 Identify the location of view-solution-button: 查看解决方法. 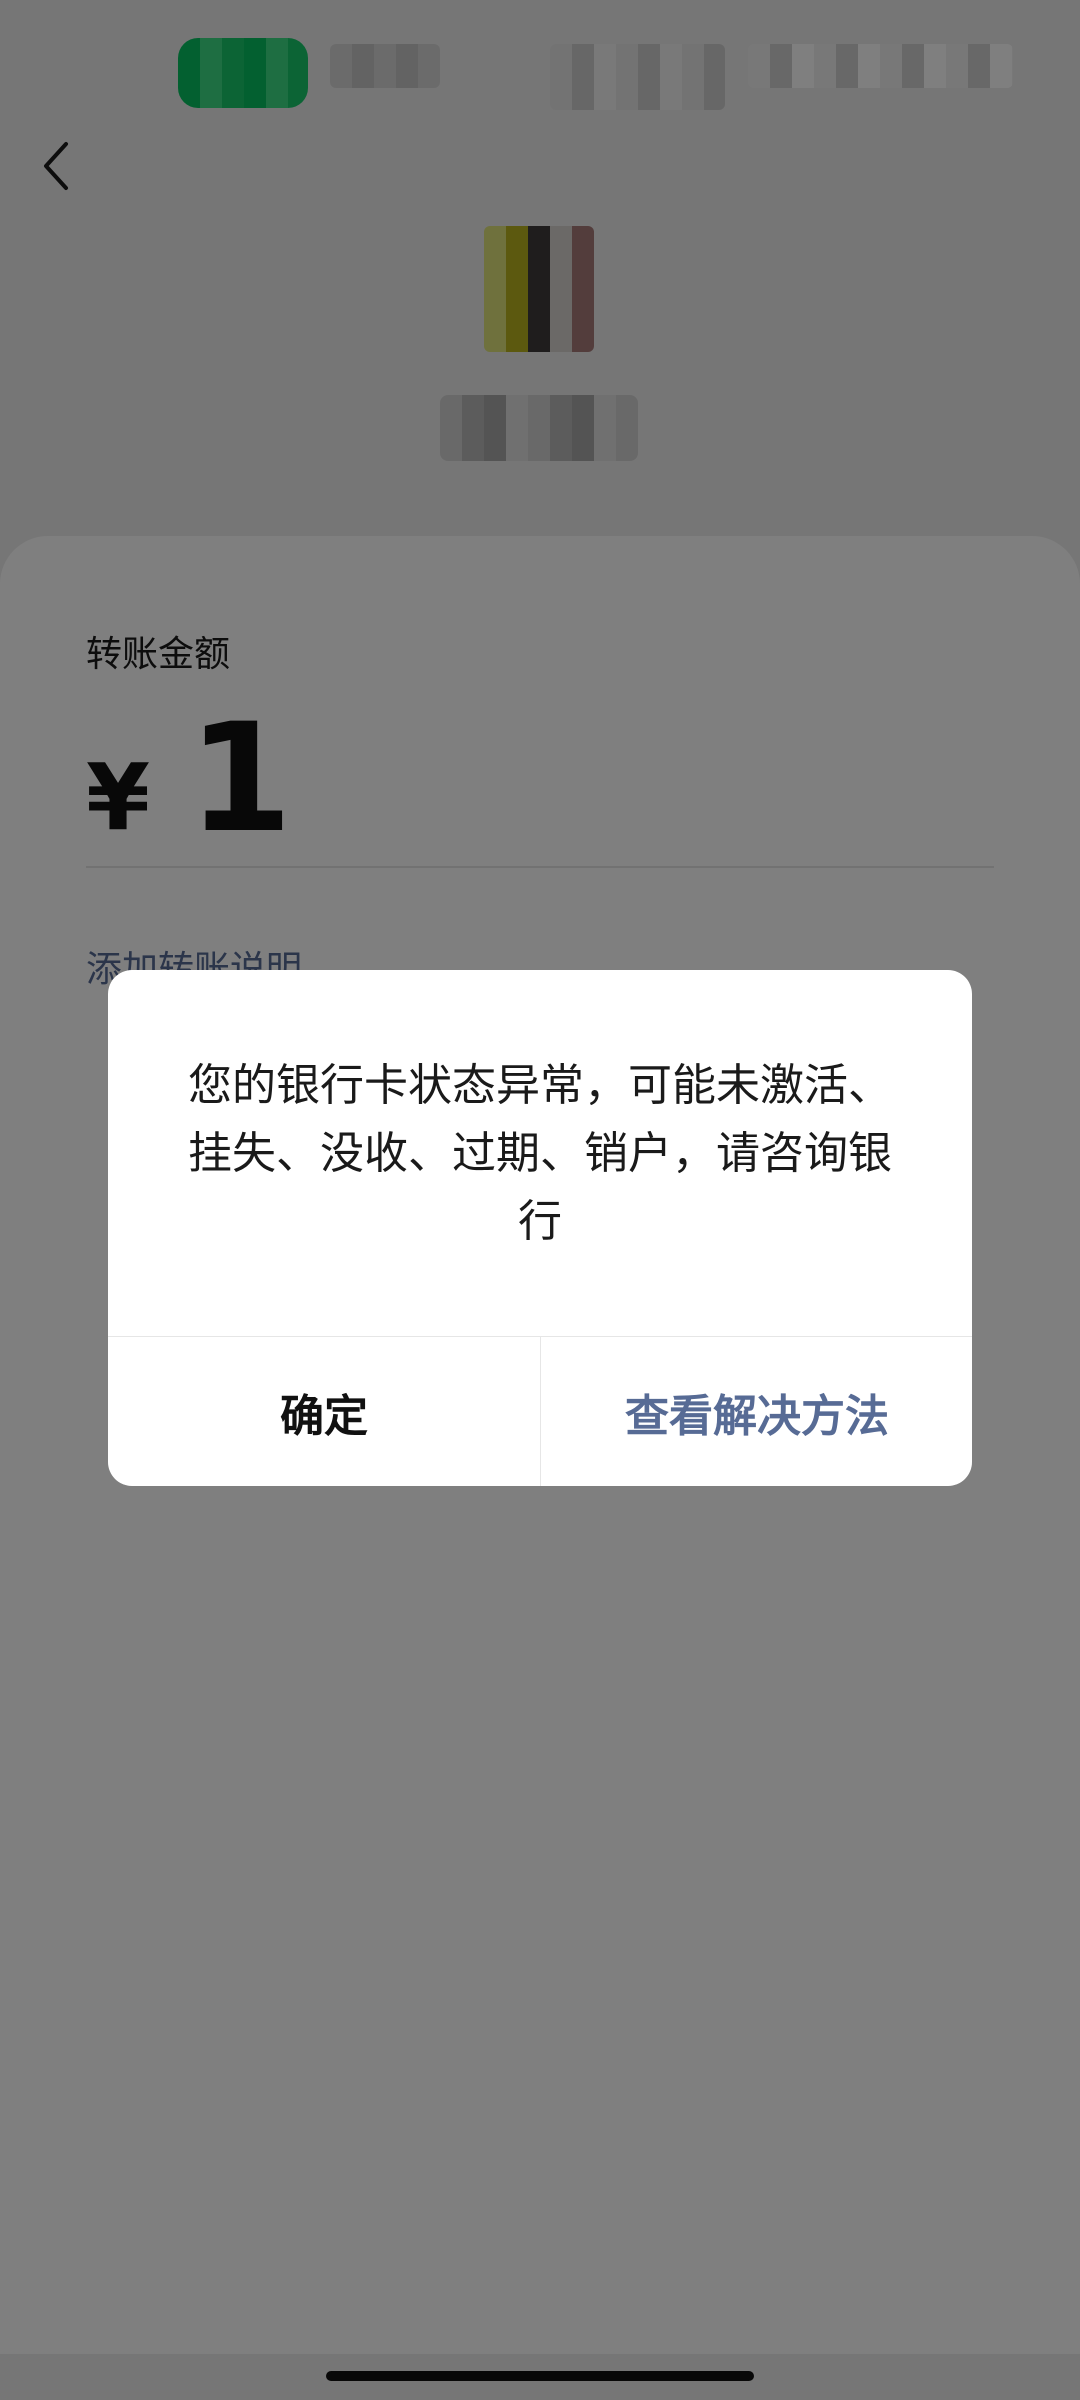
(756, 1411).